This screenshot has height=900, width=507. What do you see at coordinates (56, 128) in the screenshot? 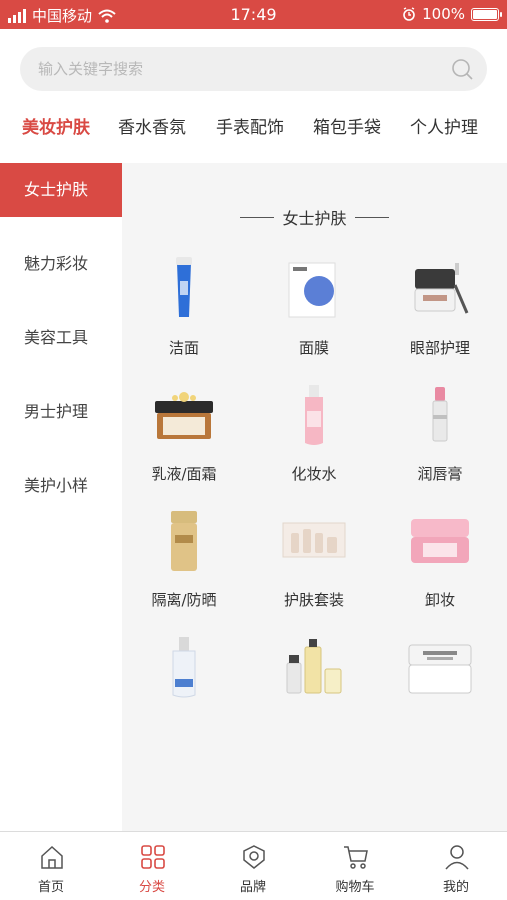
I see `tab-beauty-skincare: 美妆护肤` at bounding box center [56, 128].